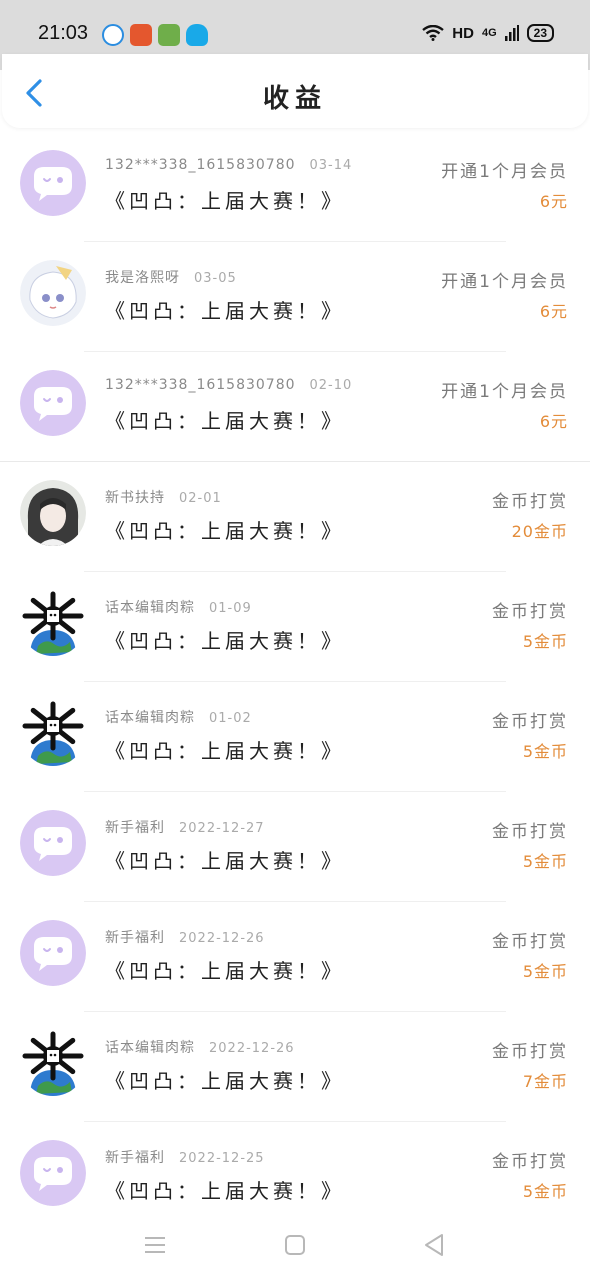 This screenshot has height=1280, width=590. I want to click on signal-label: 4G, so click(489, 33).